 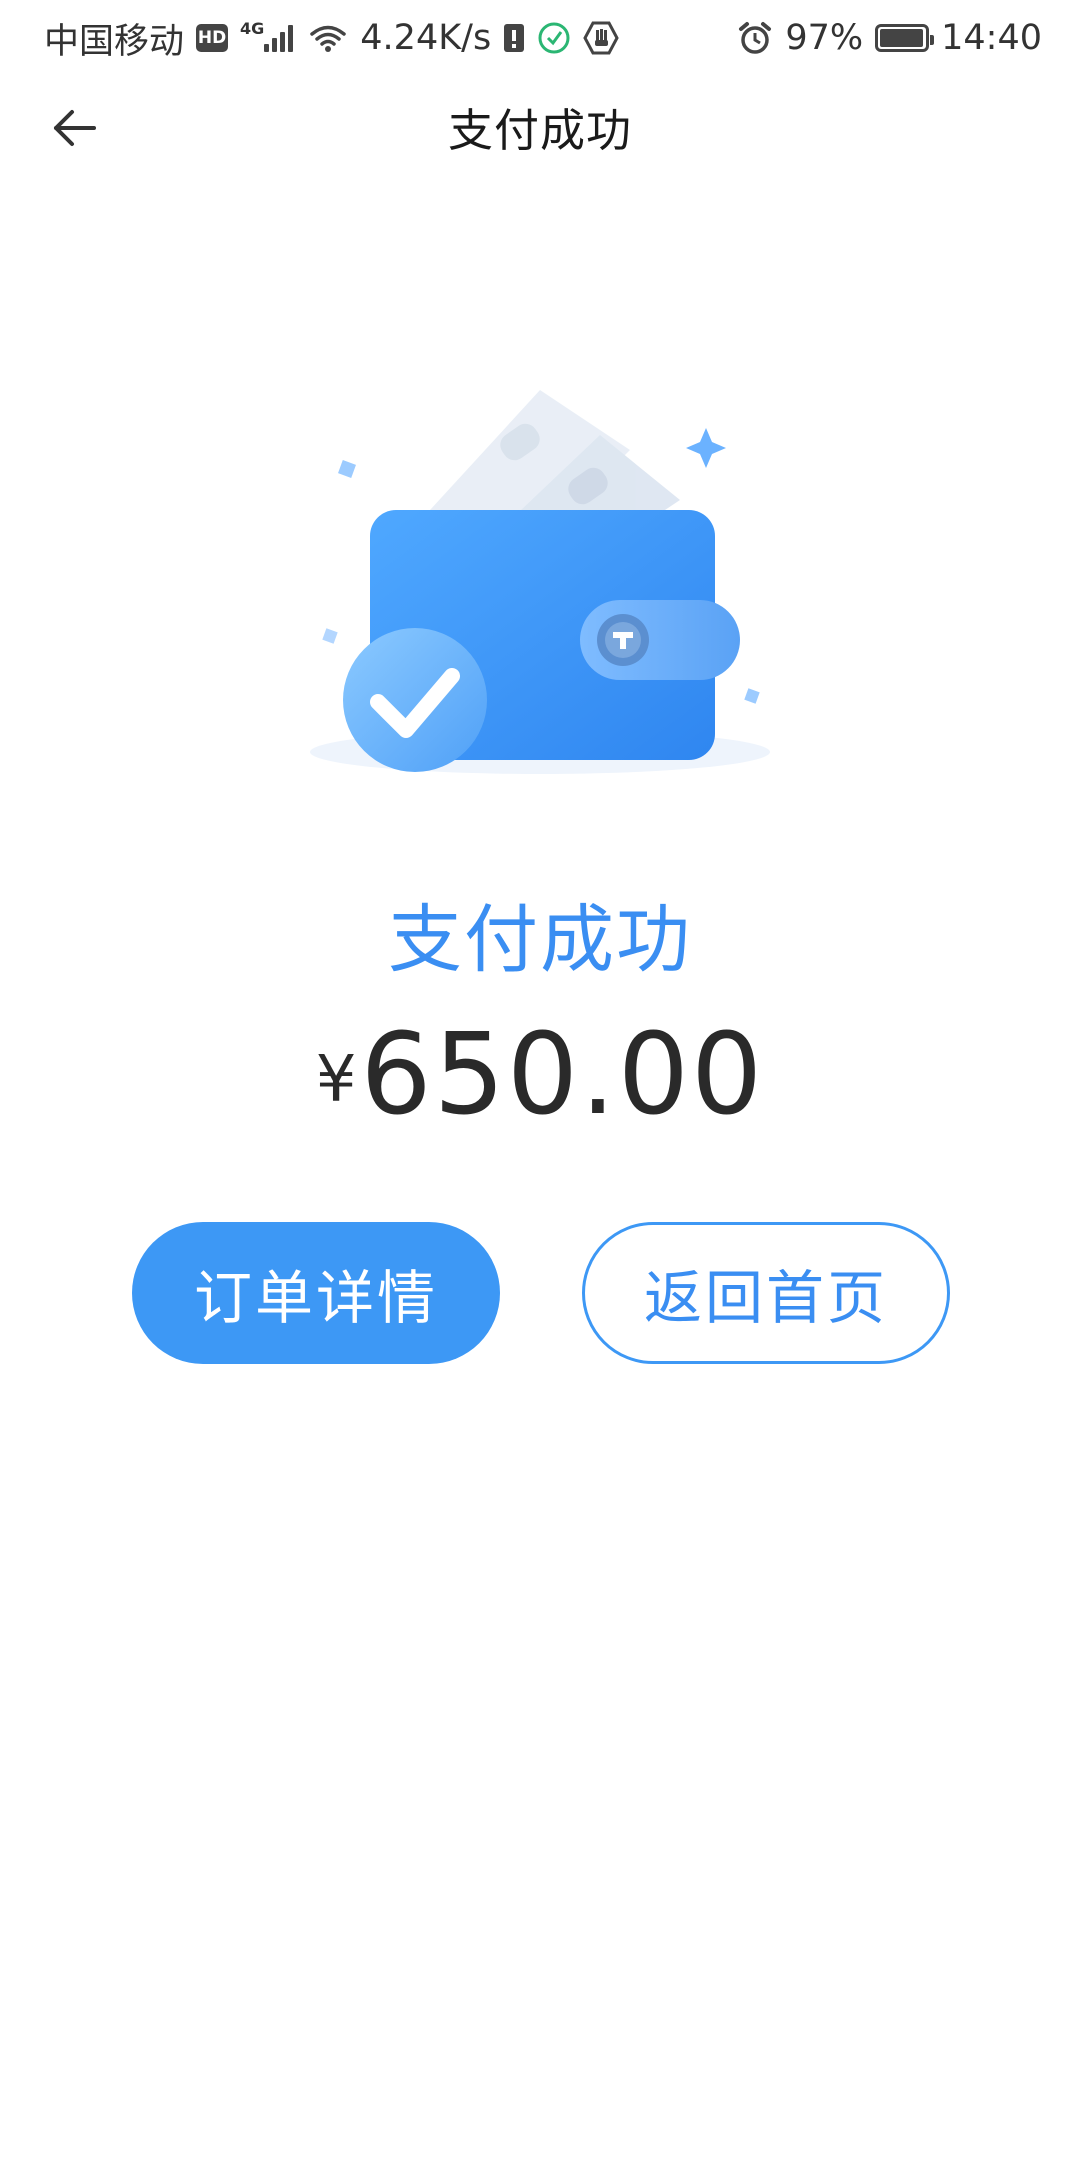 What do you see at coordinates (426, 38) in the screenshot?
I see `network-speed-label: 4.24K/s` at bounding box center [426, 38].